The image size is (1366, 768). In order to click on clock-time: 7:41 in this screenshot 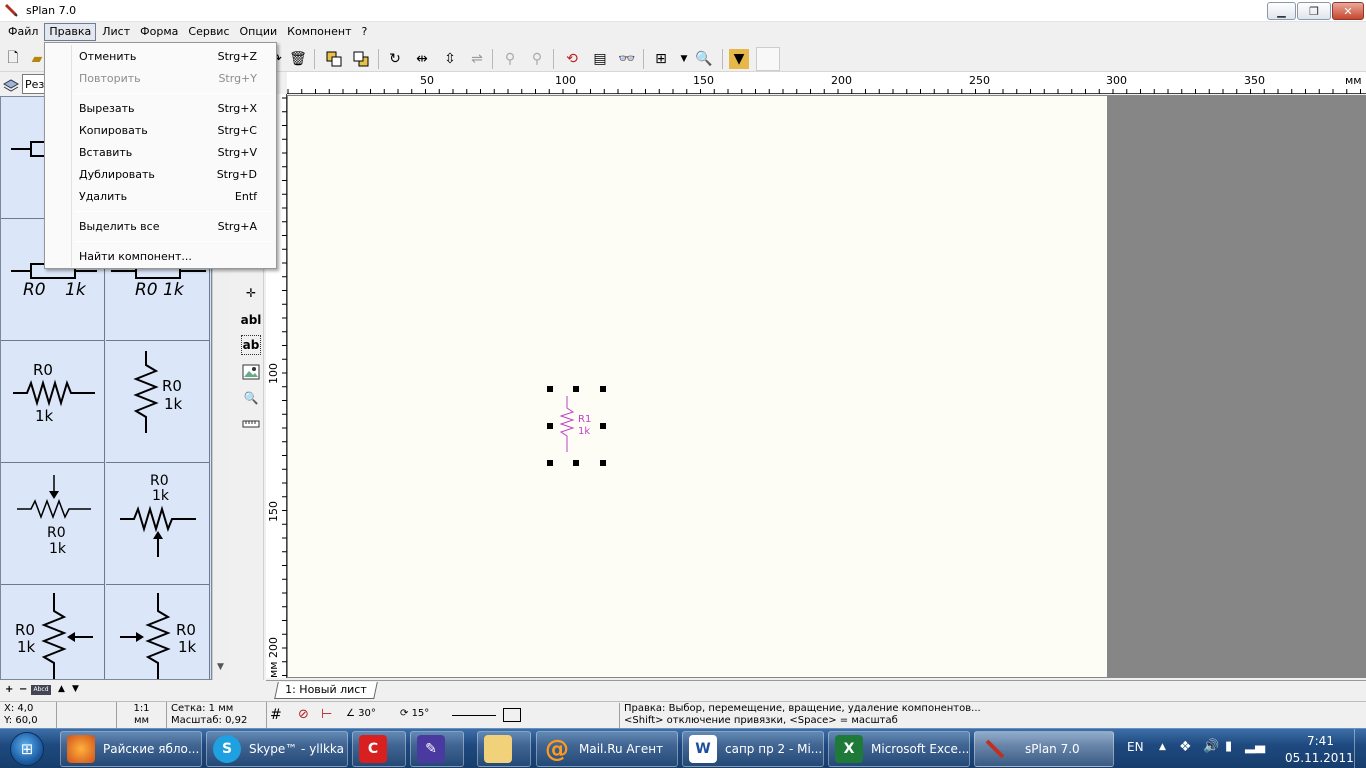, I will do `click(1320, 741)`.